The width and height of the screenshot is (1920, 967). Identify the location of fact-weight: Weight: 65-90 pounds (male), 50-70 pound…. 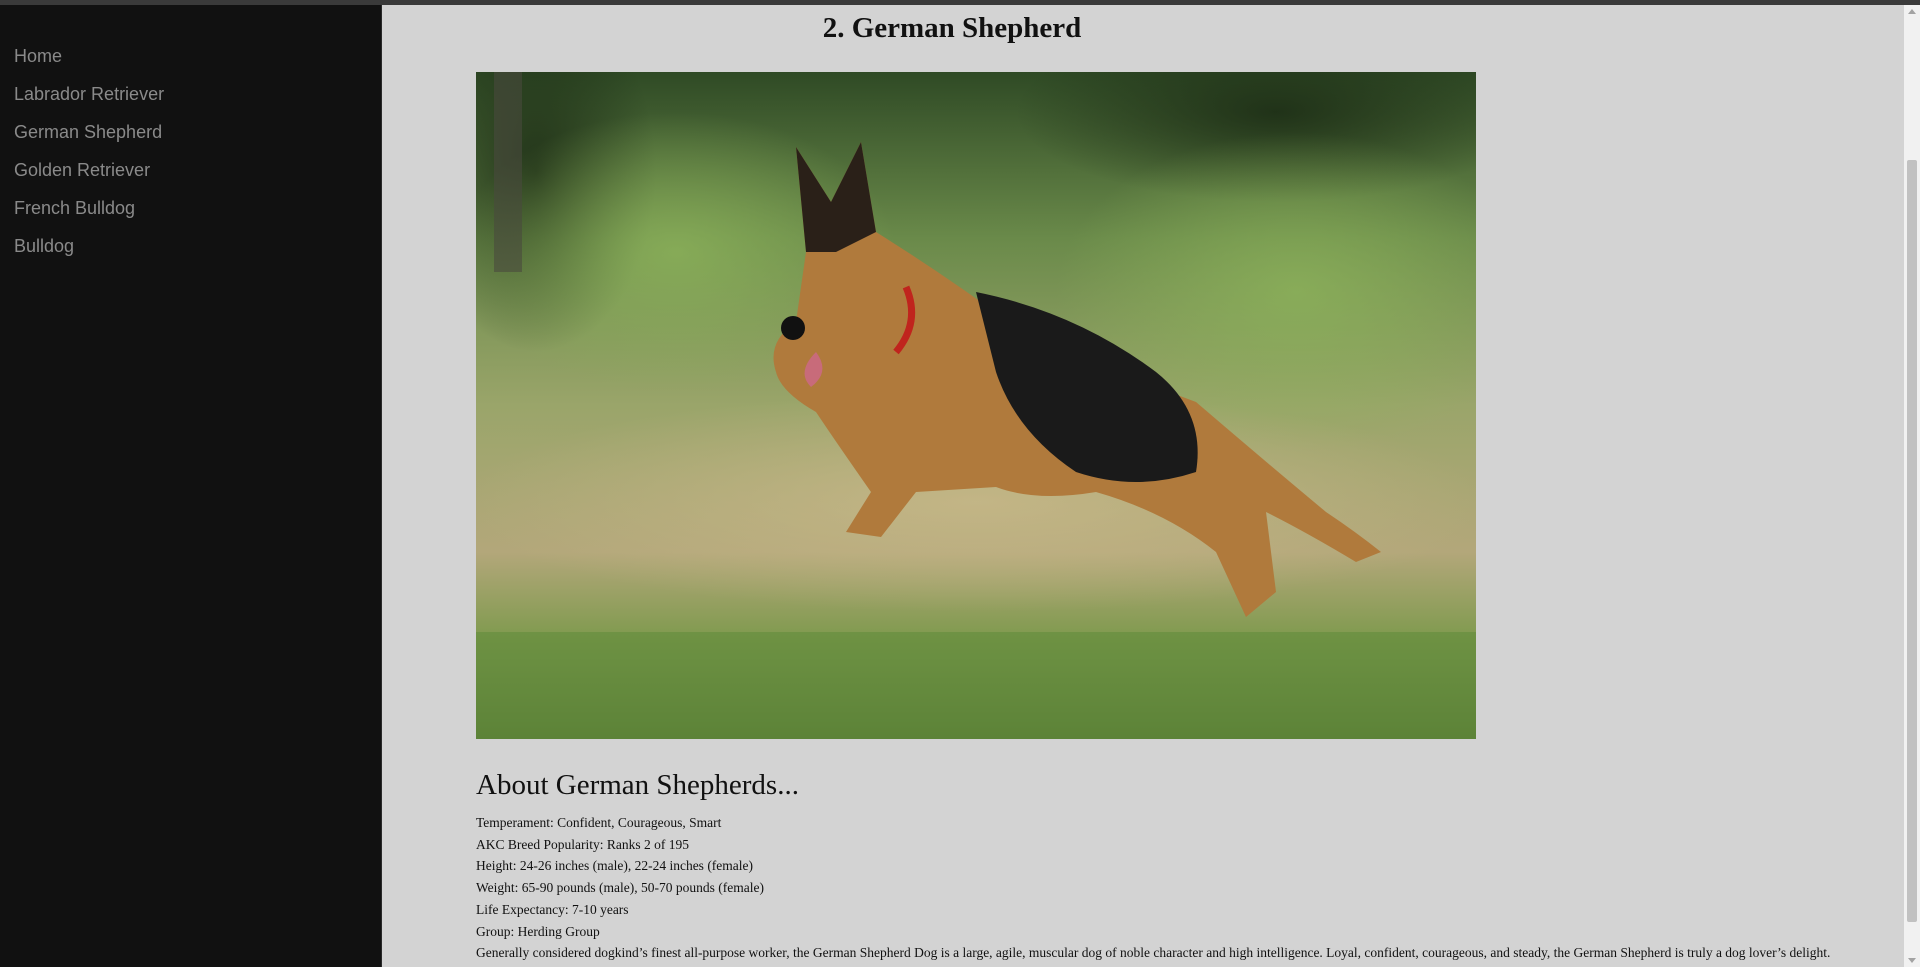
(620, 888).